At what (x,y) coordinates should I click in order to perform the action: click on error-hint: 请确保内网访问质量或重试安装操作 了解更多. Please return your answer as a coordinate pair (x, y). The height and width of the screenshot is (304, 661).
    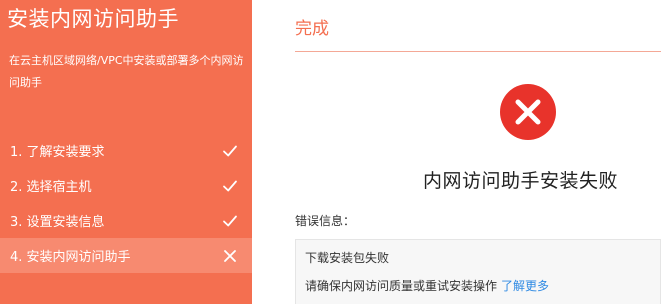
    Looking at the image, I should click on (427, 285).